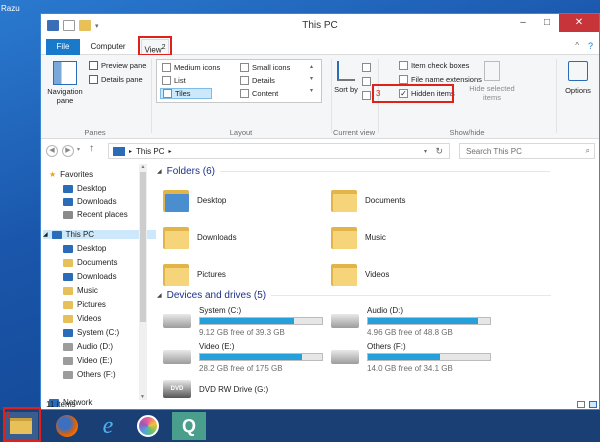 This screenshot has width=600, height=442. What do you see at coordinates (366, 81) in the screenshot?
I see `add-columns-icon` at bounding box center [366, 81].